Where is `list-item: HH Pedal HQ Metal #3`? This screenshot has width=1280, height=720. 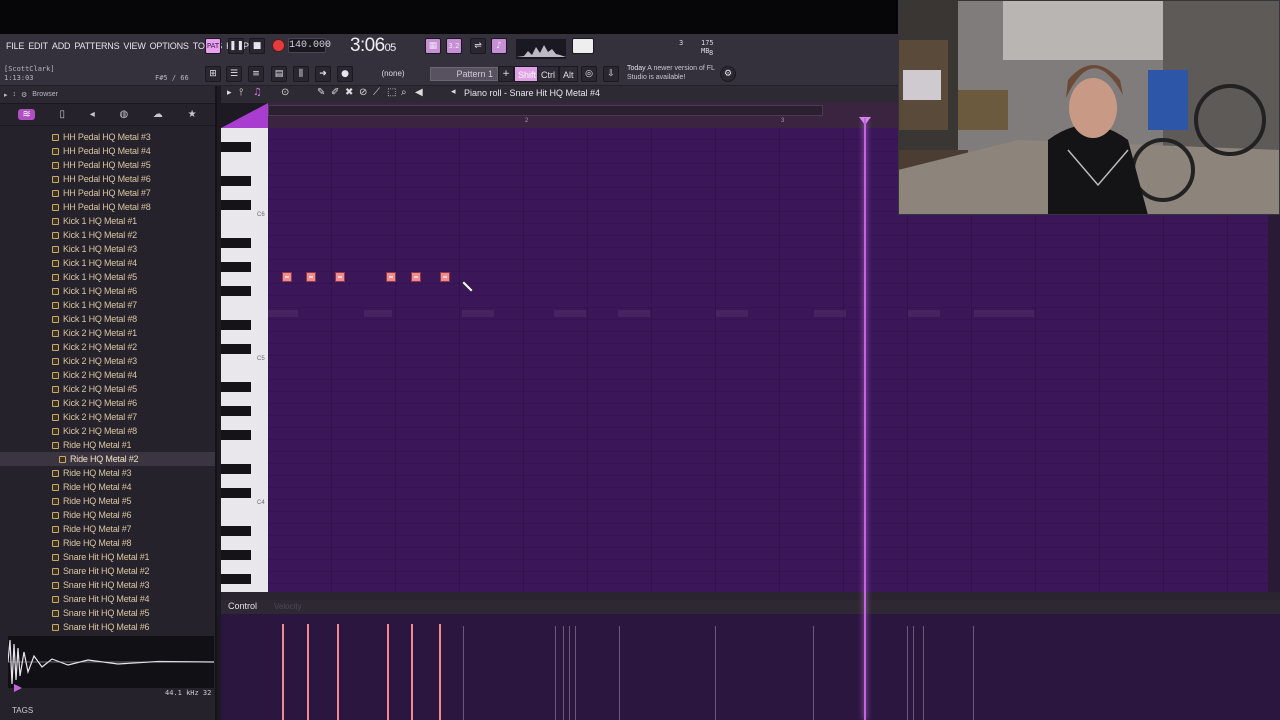 list-item: HH Pedal HQ Metal #3 is located at coordinates (107, 137).